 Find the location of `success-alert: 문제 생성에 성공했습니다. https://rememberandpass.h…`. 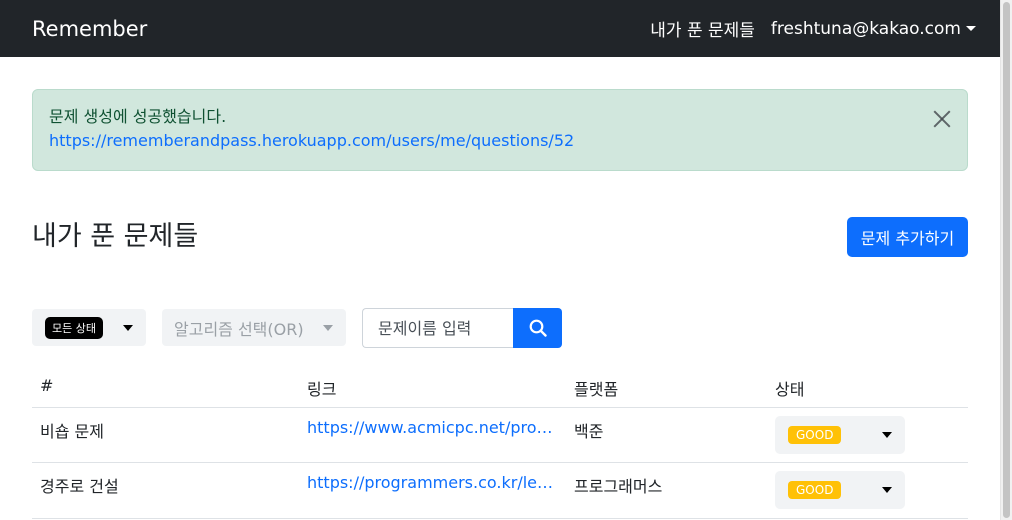

success-alert: 문제 생성에 성공했습니다. https://rememberandpass.h… is located at coordinates (500, 130).